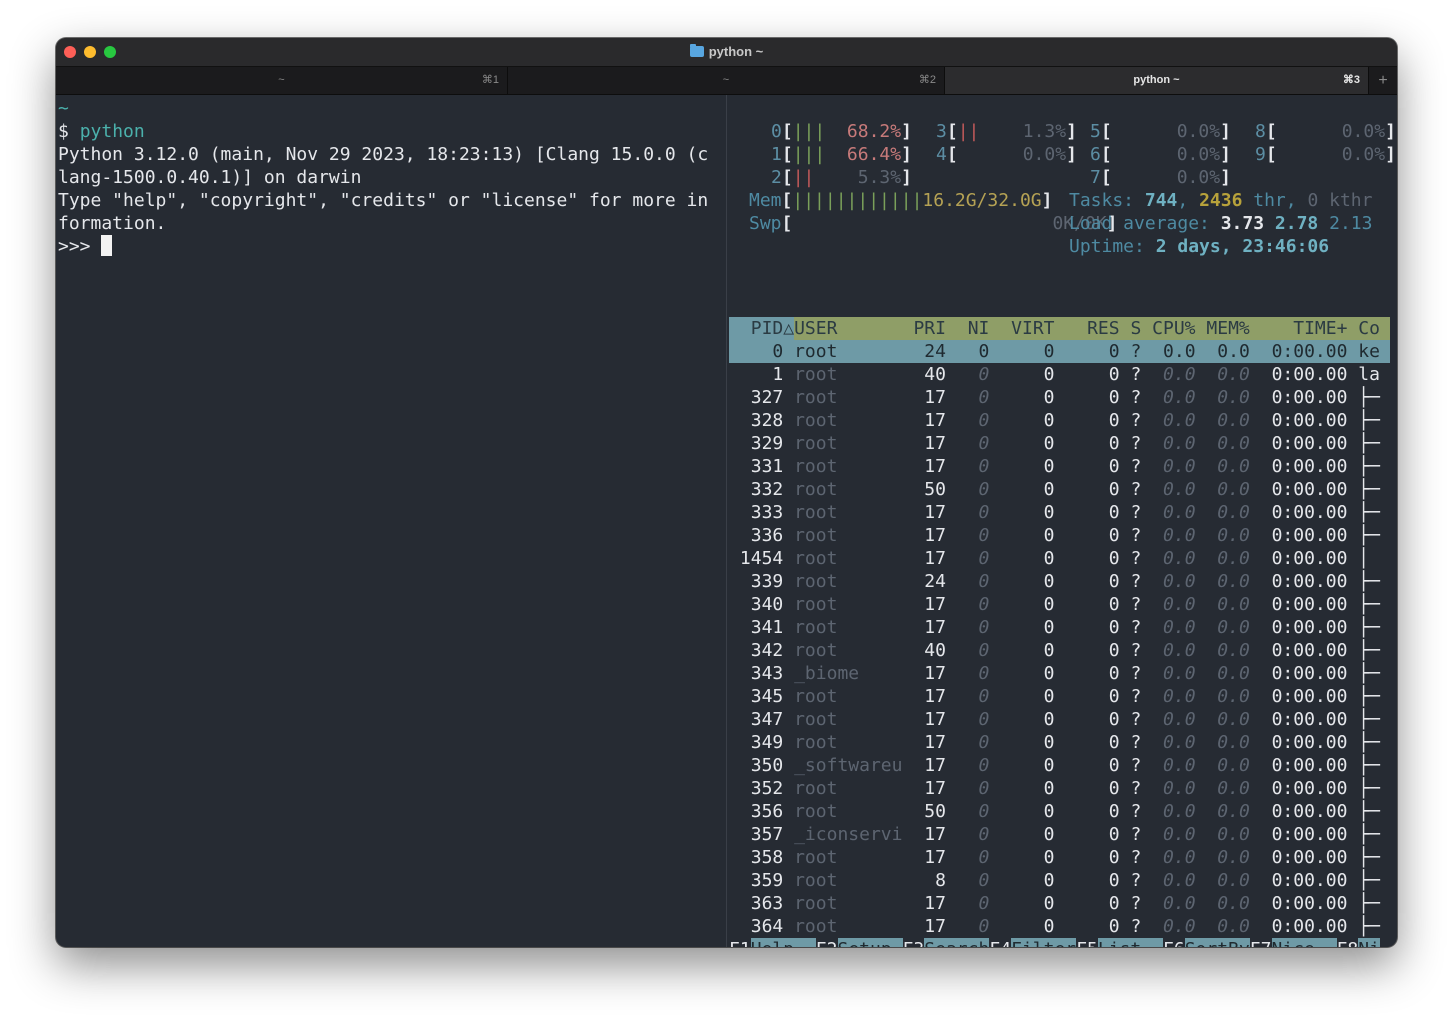  What do you see at coordinates (1227, 328) in the screenshot?
I see `column-header-mem: MEM%` at bounding box center [1227, 328].